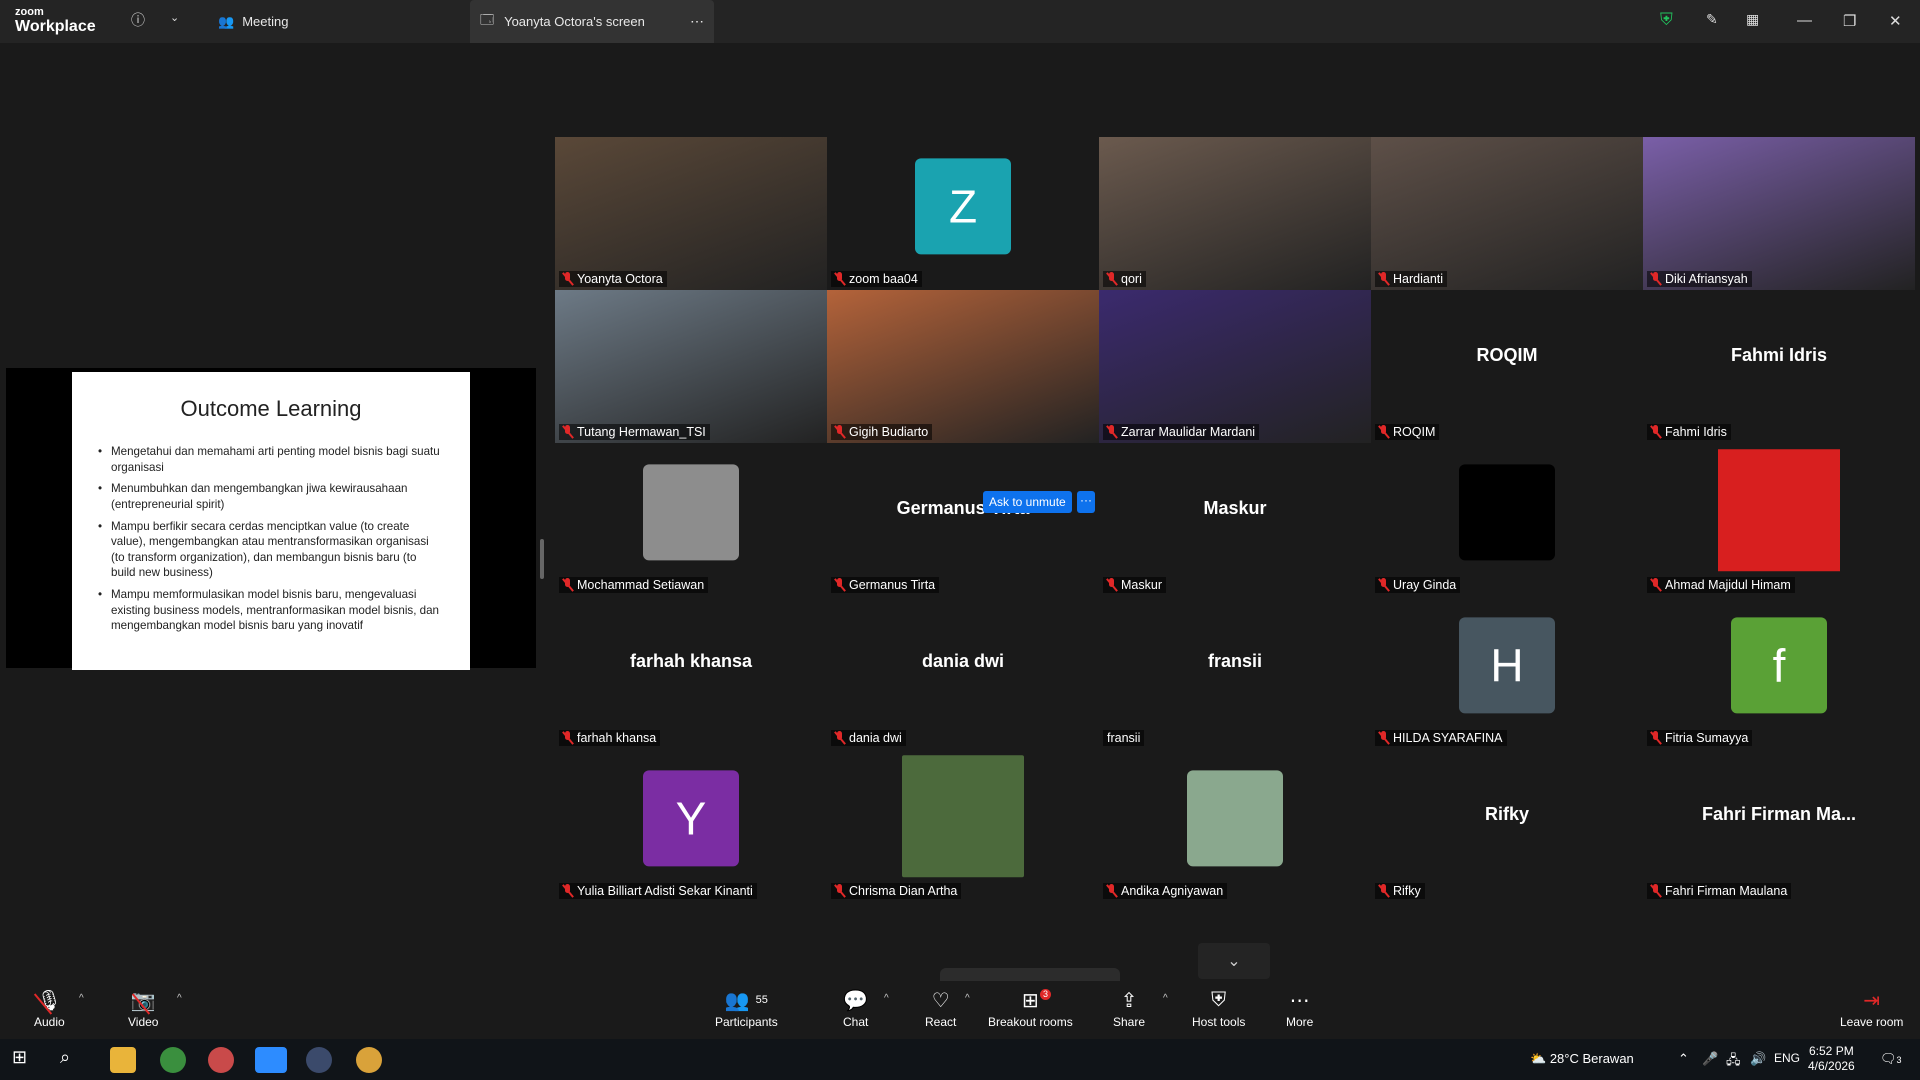  I want to click on network-icon: 🖧, so click(1733, 1062).